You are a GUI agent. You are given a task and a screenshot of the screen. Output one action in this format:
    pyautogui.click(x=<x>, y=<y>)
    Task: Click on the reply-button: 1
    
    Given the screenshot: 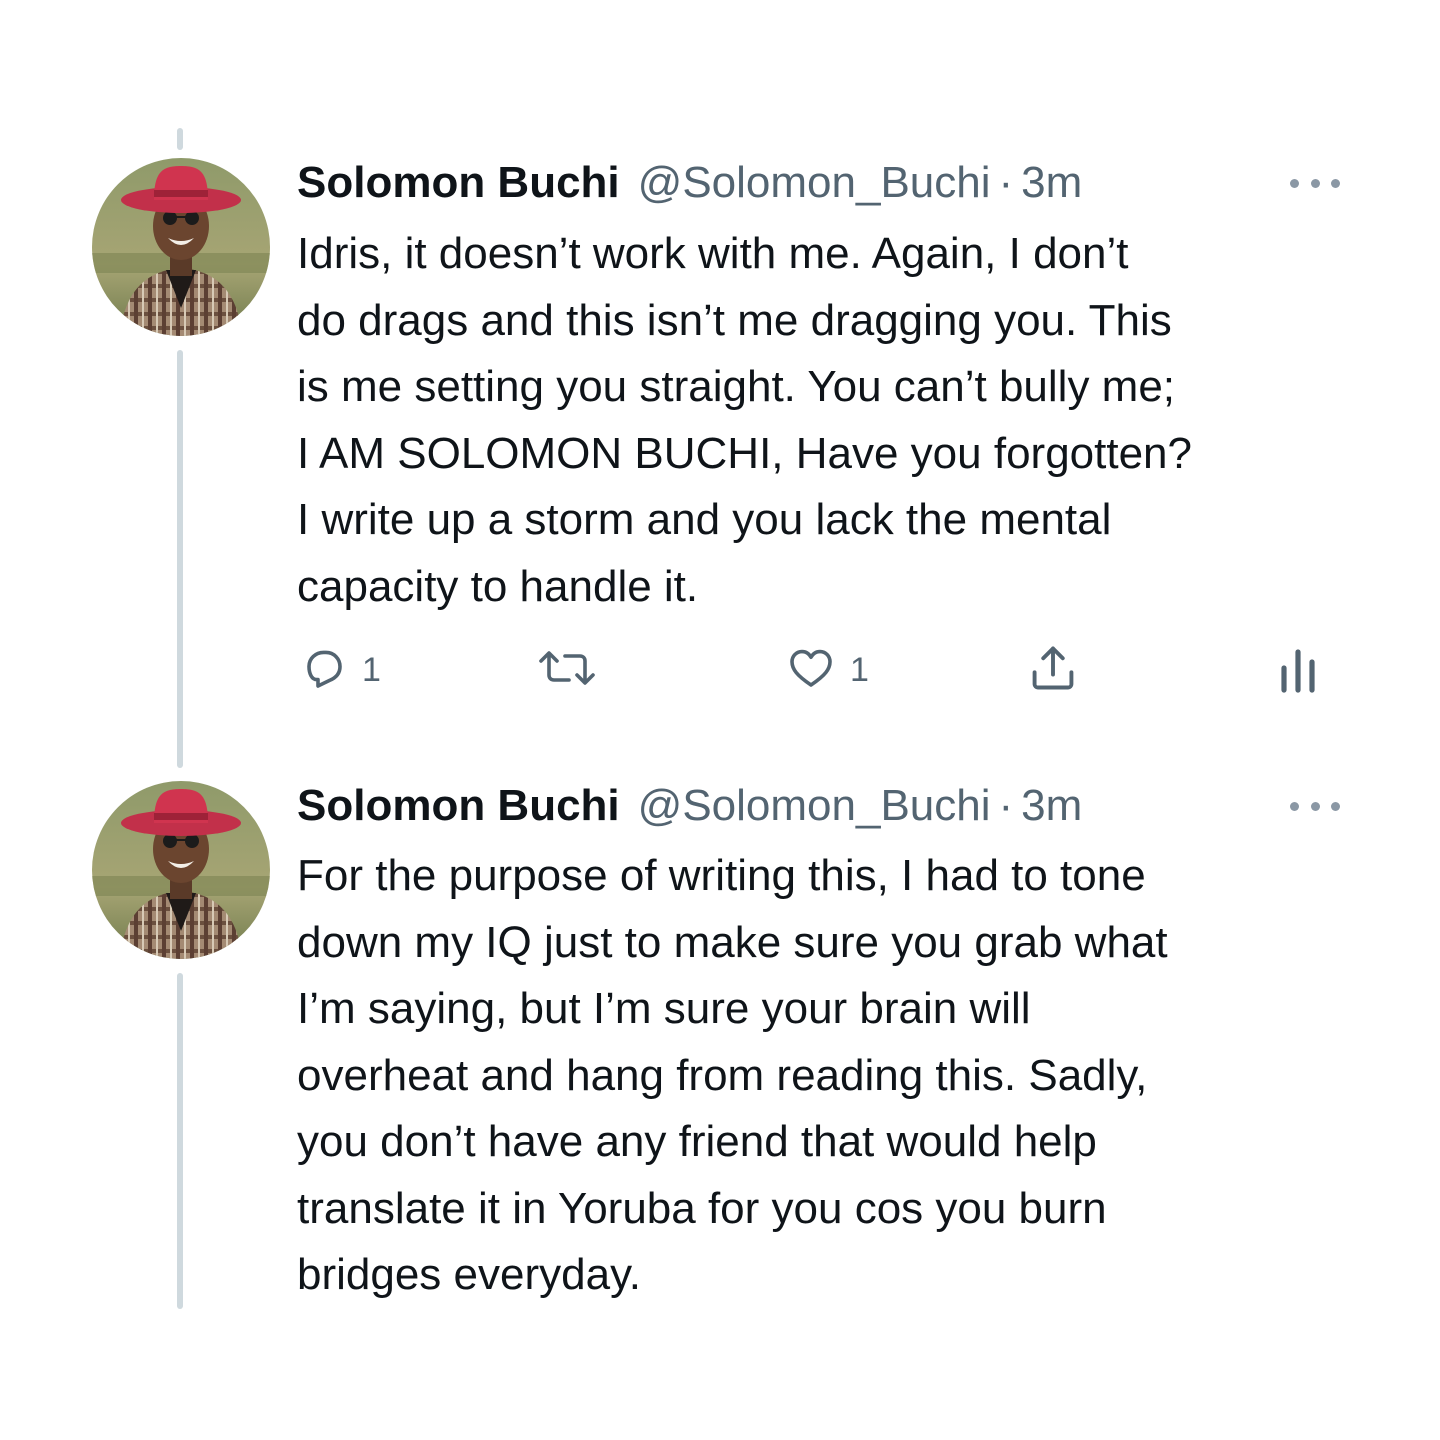 What is the action you would take?
    pyautogui.click(x=340, y=670)
    